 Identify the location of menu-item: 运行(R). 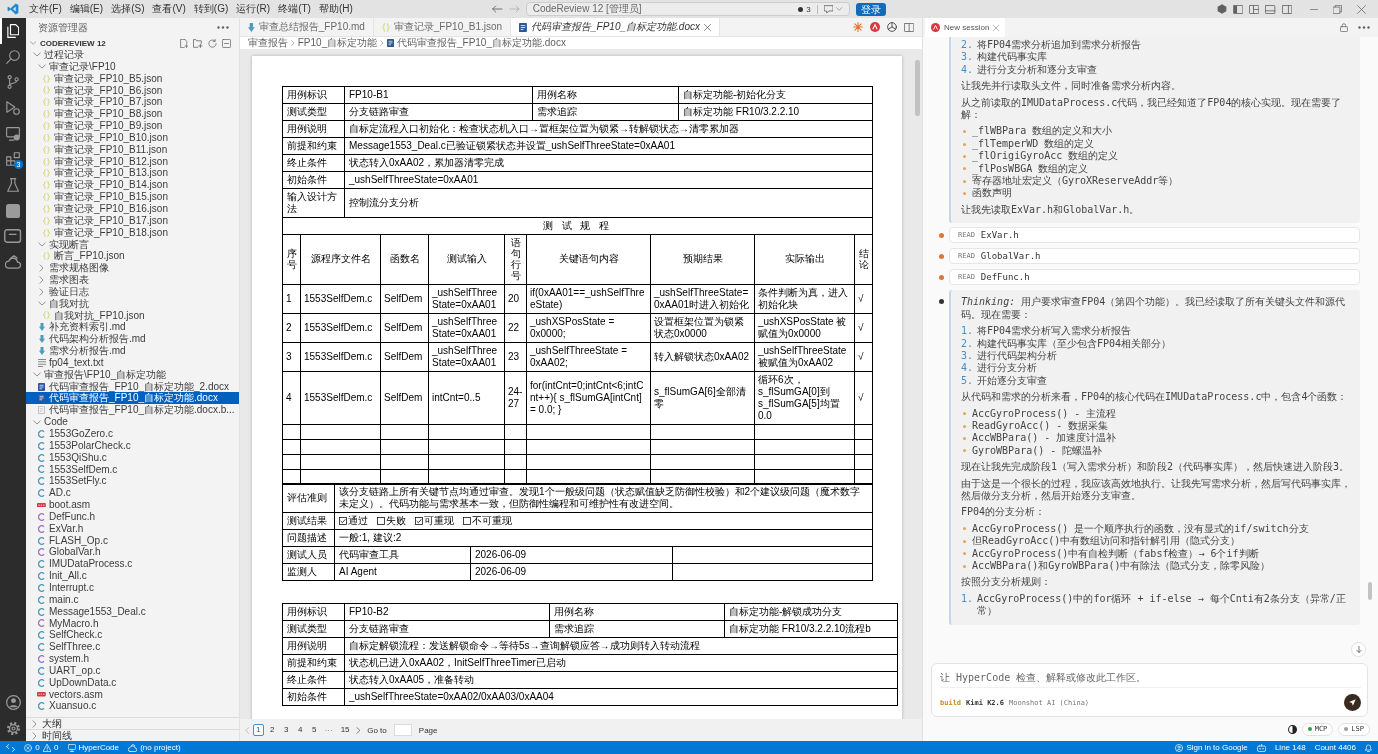
(253, 9).